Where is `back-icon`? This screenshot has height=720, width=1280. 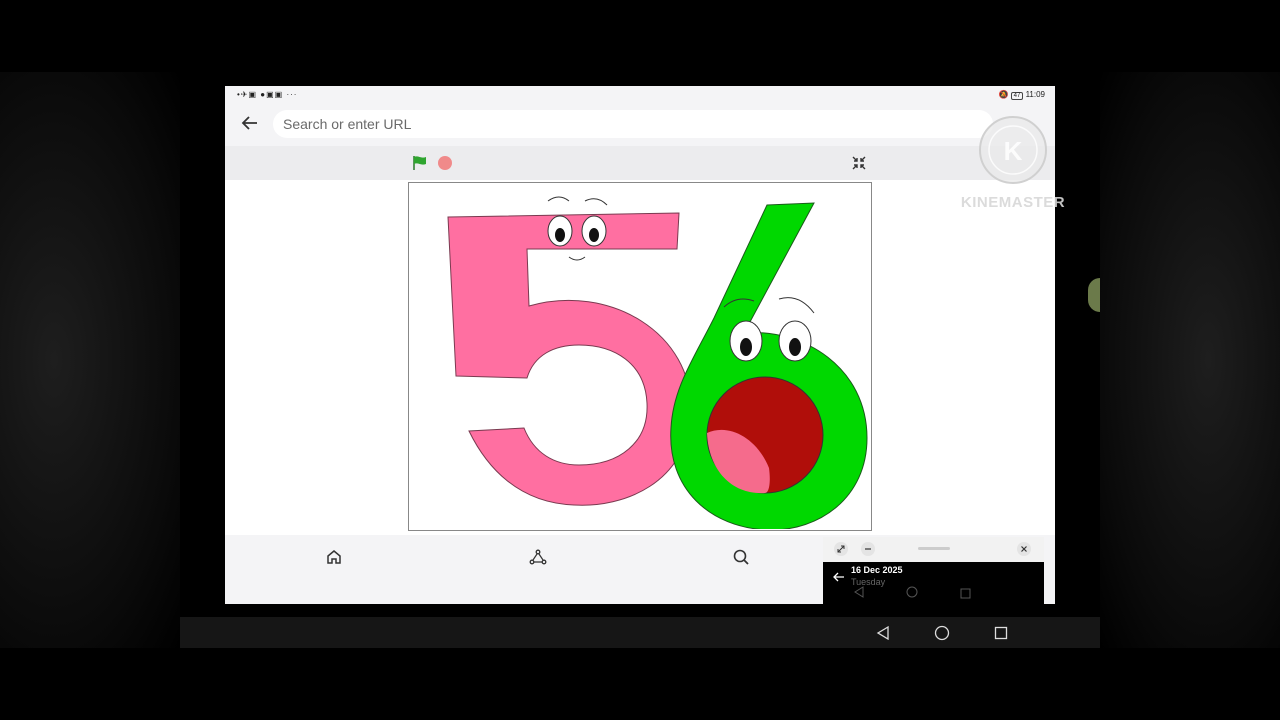 back-icon is located at coordinates (250, 125).